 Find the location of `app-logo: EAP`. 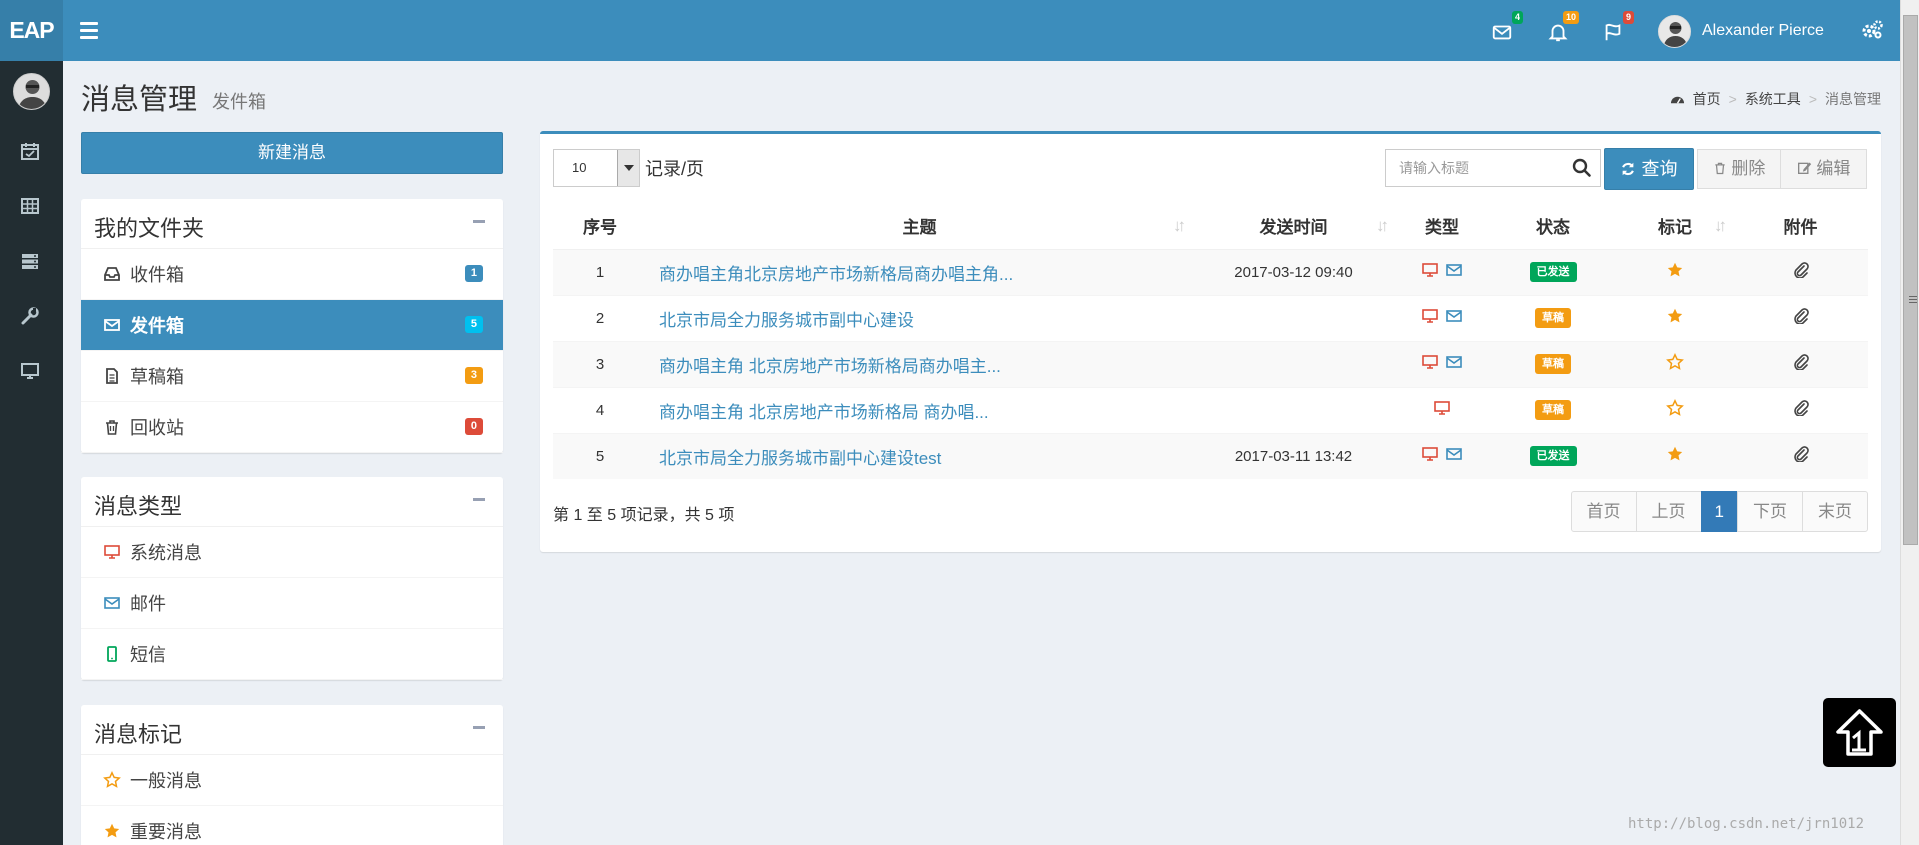

app-logo: EAP is located at coordinates (31, 30).